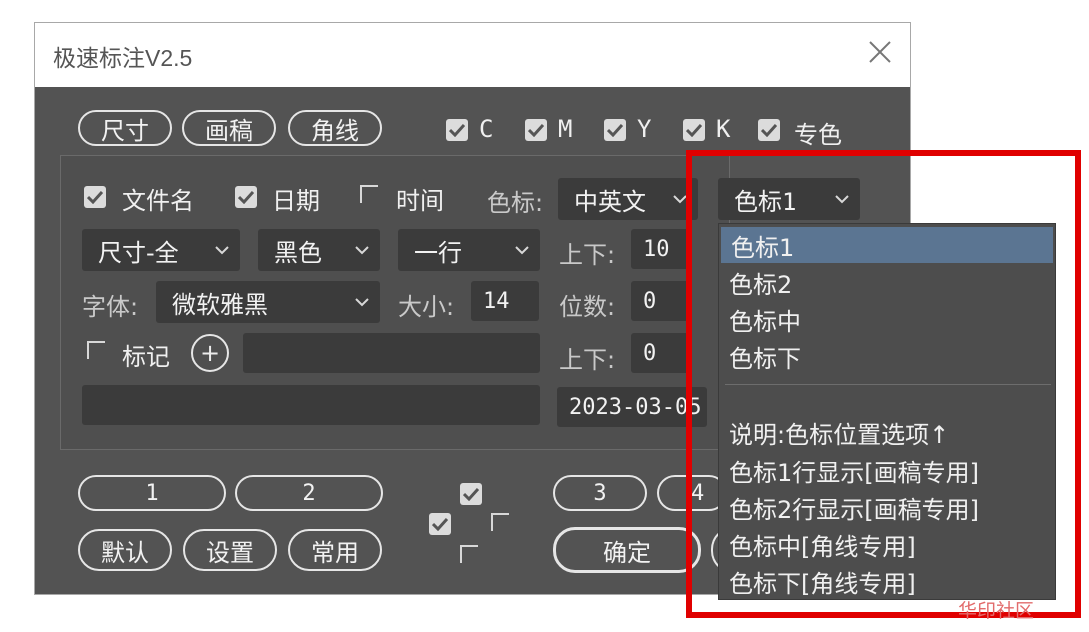 This screenshot has height=632, width=1089. I want to click on settings-button: 设置, so click(230, 550).